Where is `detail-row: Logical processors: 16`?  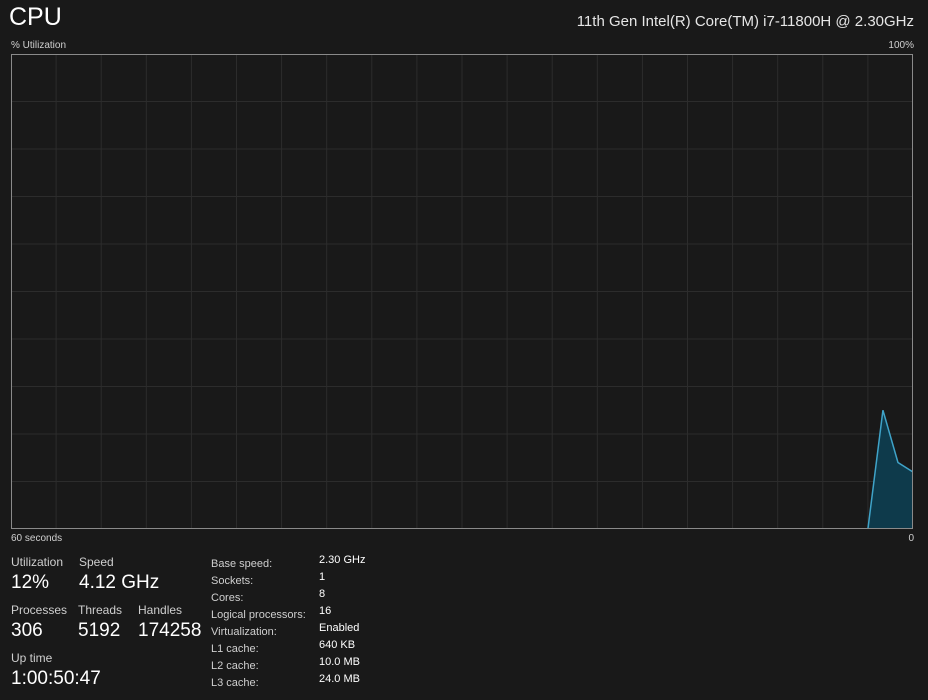
detail-row: Logical processors: 16 is located at coordinates (296, 614).